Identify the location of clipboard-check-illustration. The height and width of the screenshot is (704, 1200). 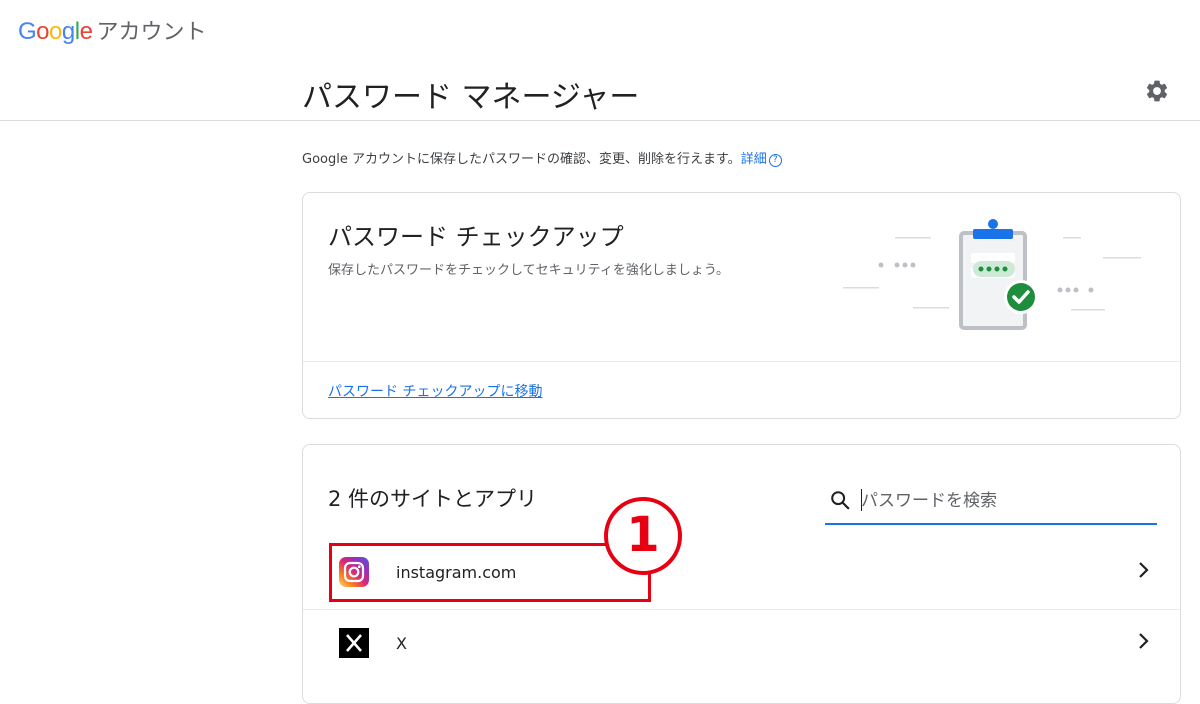
(992, 274).